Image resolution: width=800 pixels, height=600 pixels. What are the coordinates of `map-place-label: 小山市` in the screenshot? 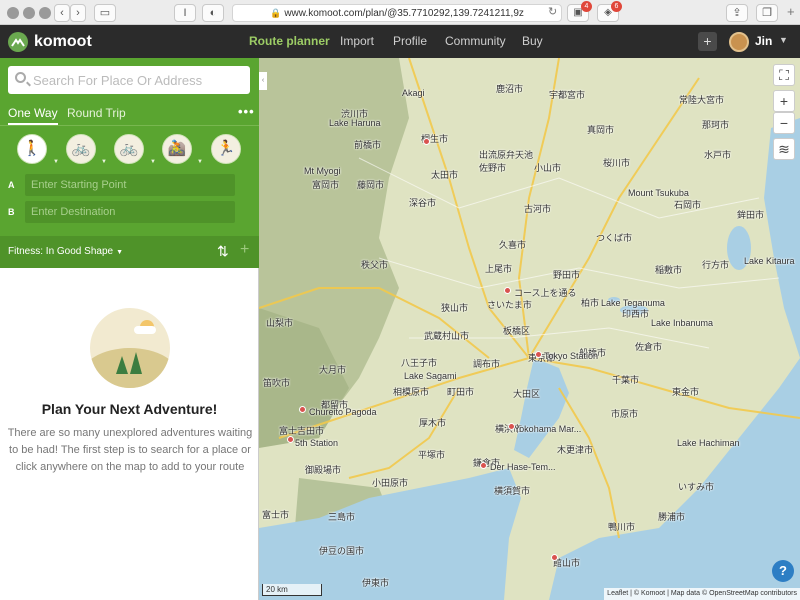 It's located at (547, 167).